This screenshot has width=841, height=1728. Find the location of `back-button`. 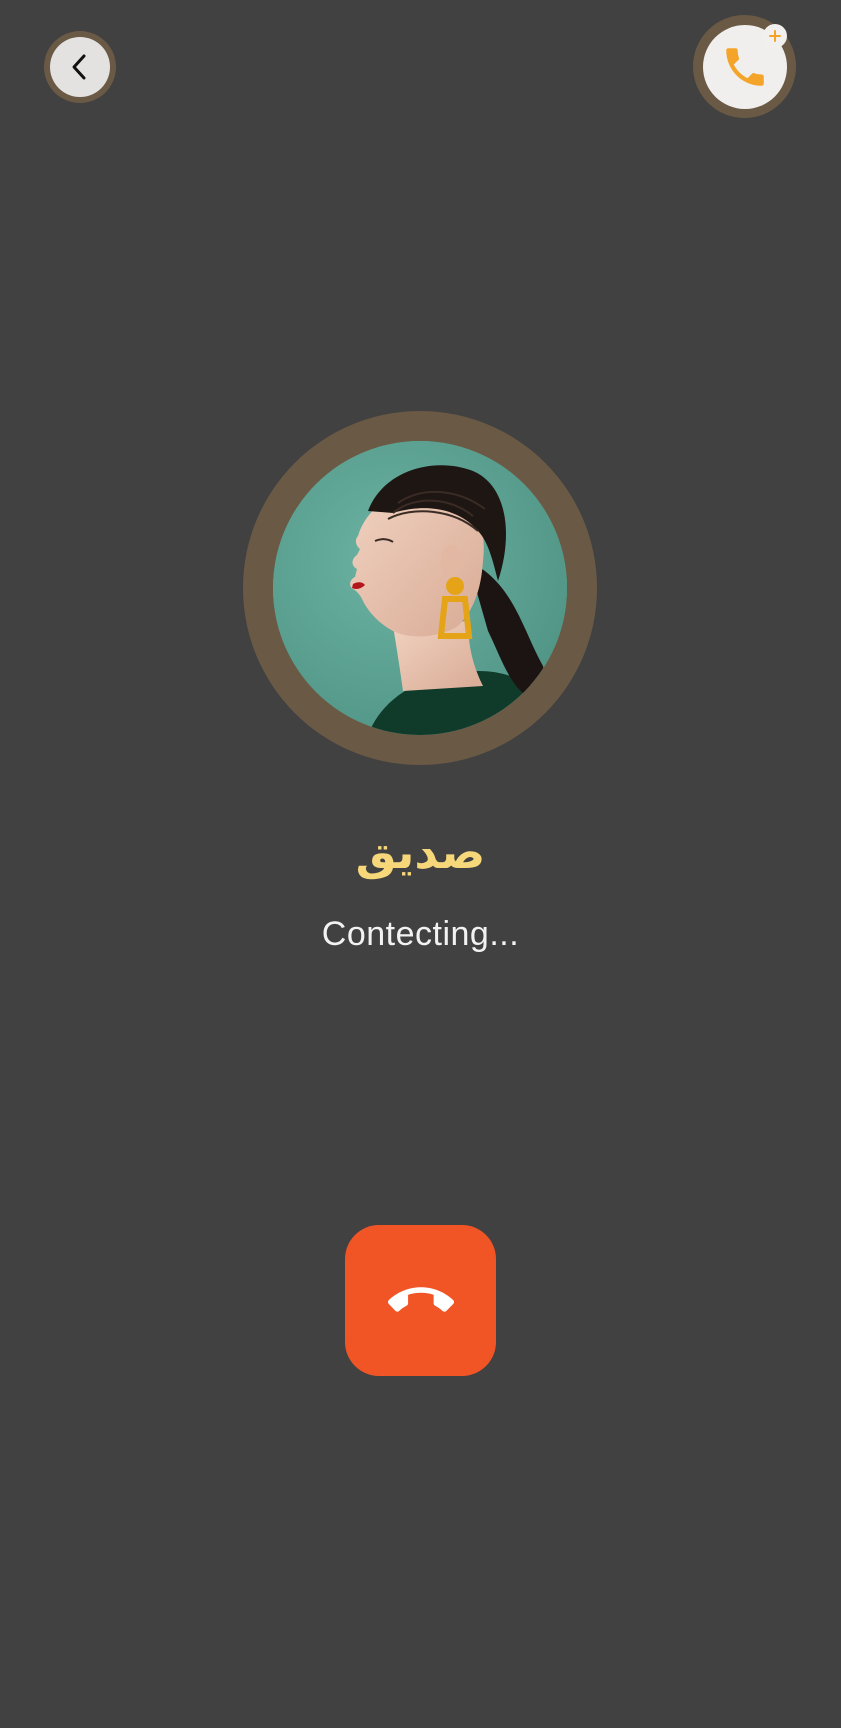

back-button is located at coordinates (80, 67).